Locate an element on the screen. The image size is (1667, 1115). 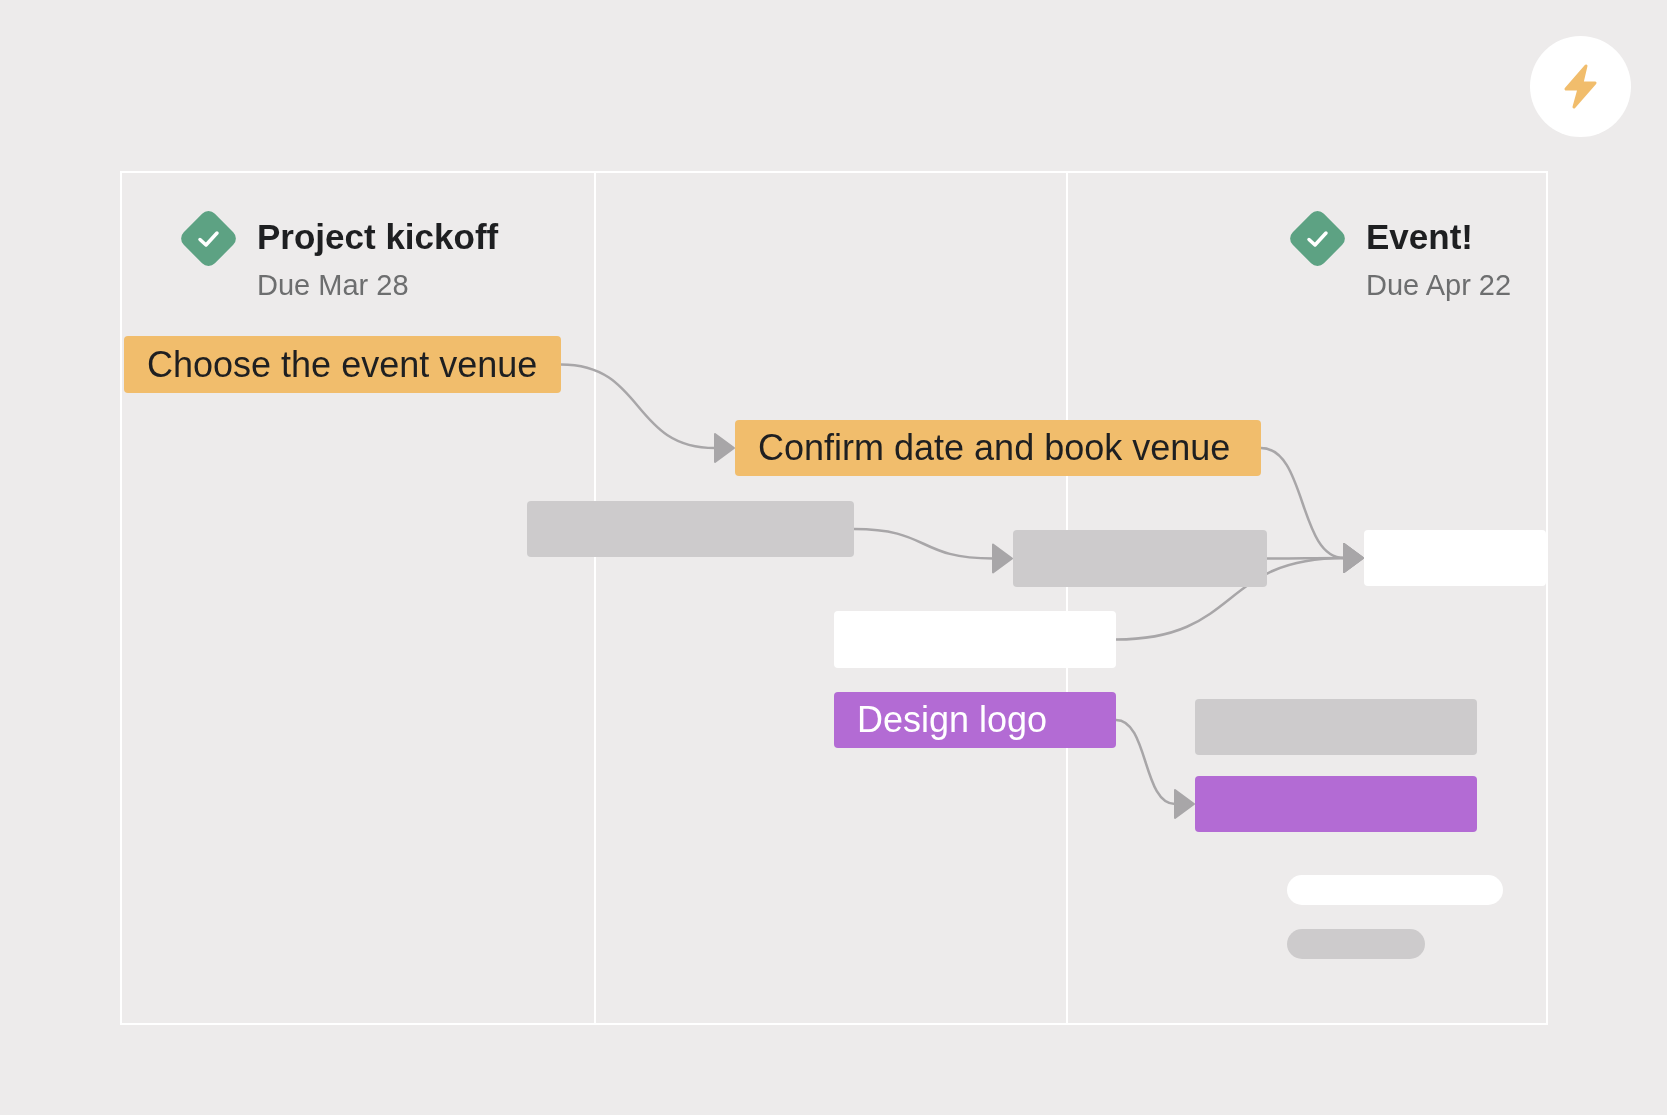
milestone-title: Project kickoff is located at coordinates (378, 237).